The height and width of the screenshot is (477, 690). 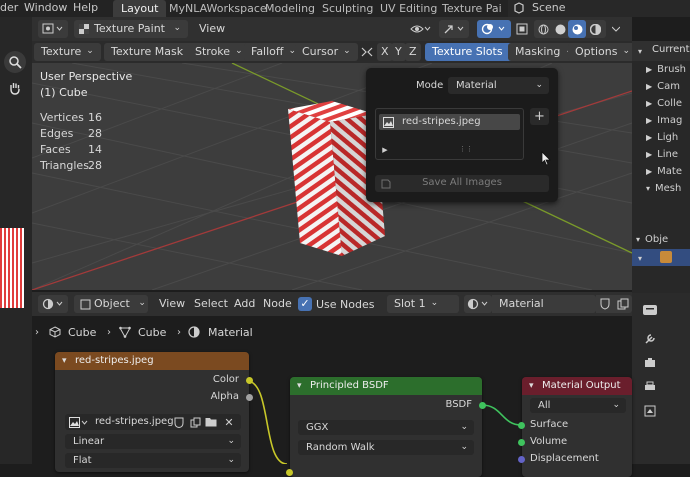 I want to click on outliner-item-line-styles: ▶ Line, so click(x=662, y=154).